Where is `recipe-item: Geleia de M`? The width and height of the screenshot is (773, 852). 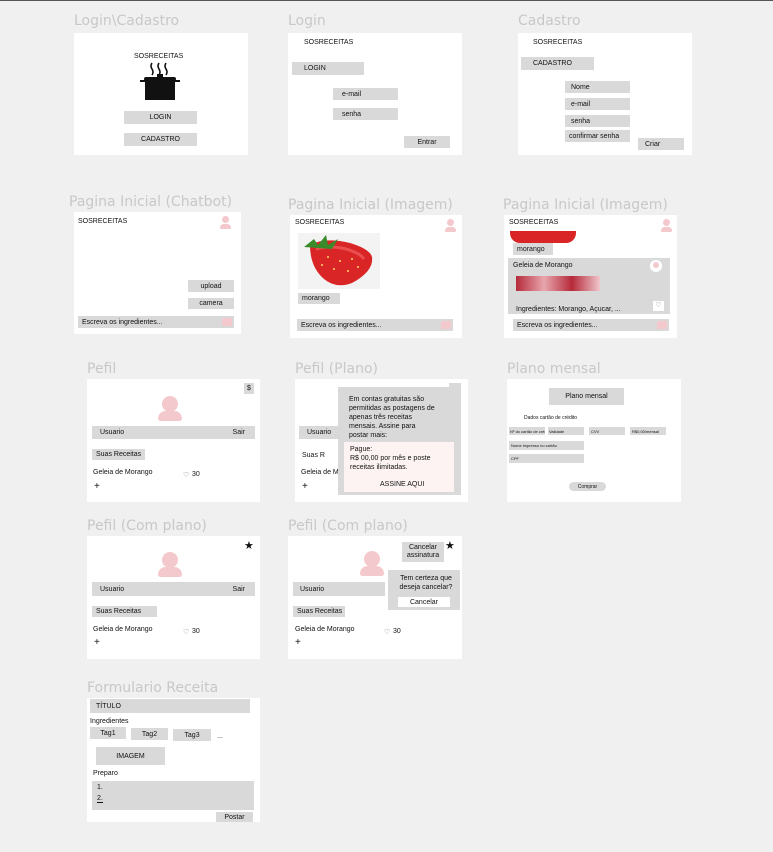
recipe-item: Geleia de M is located at coordinates (320, 472).